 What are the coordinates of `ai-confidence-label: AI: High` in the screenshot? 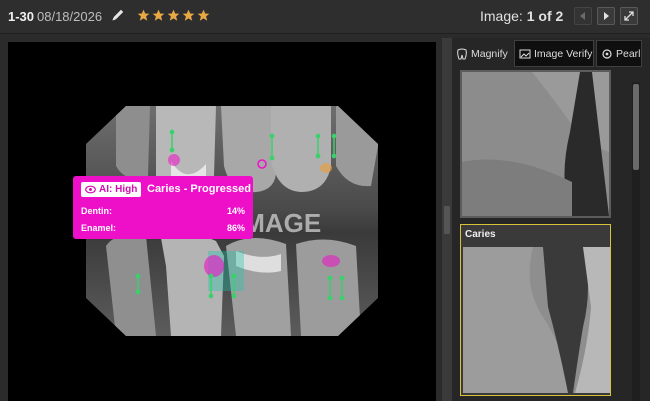 It's located at (118, 189).